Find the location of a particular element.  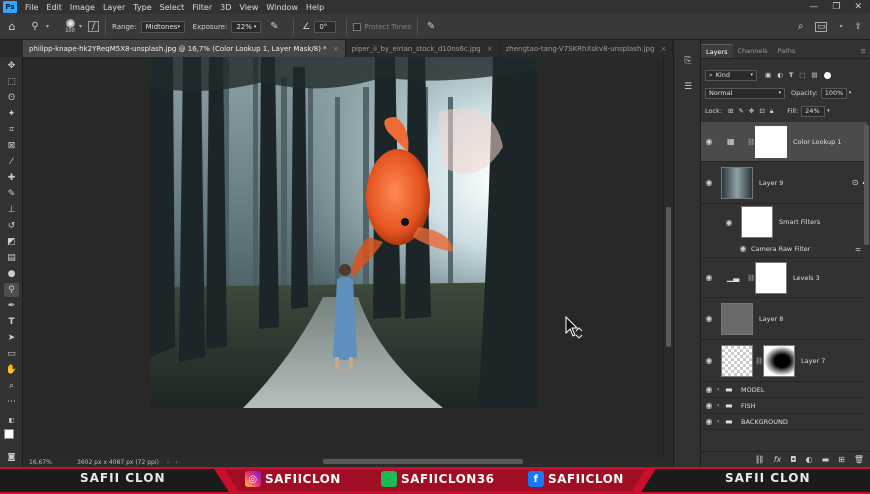

maximize-button: ❐ is located at coordinates (836, 7).